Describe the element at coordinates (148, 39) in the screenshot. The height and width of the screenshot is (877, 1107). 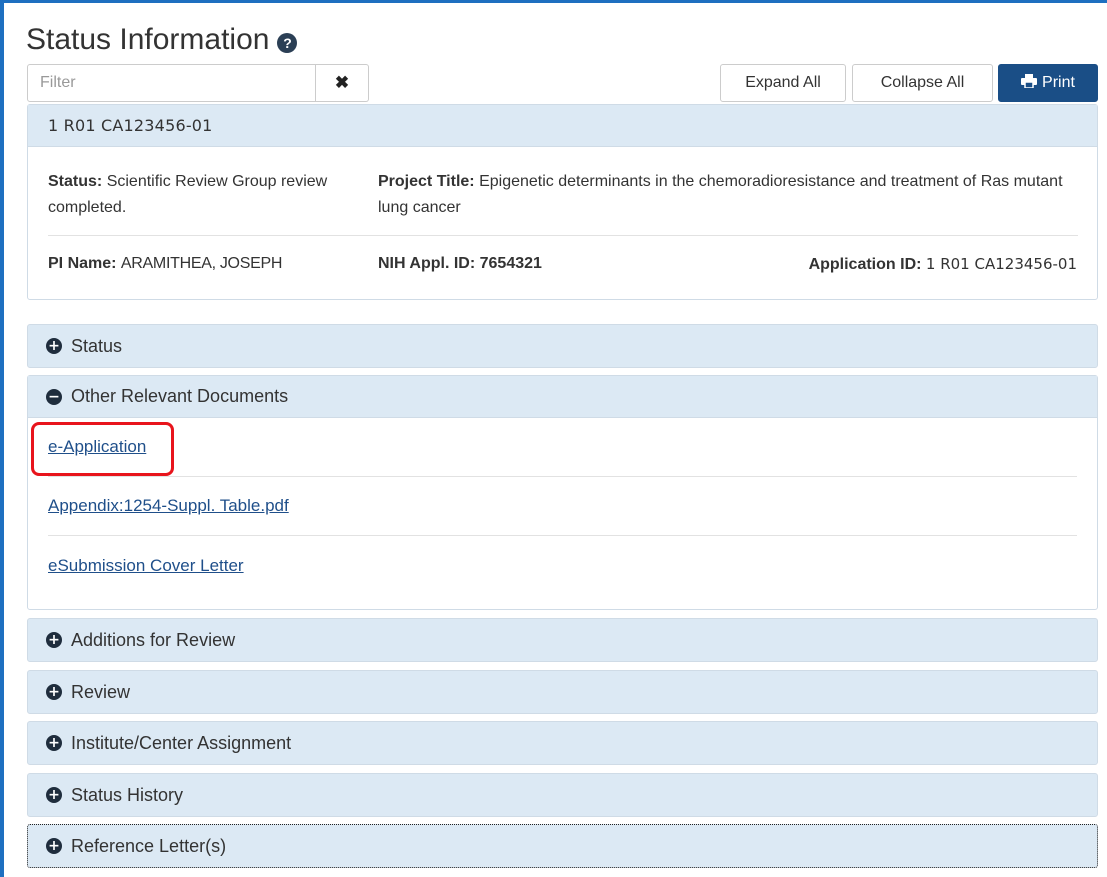
I see `page-title: Status Information` at that location.